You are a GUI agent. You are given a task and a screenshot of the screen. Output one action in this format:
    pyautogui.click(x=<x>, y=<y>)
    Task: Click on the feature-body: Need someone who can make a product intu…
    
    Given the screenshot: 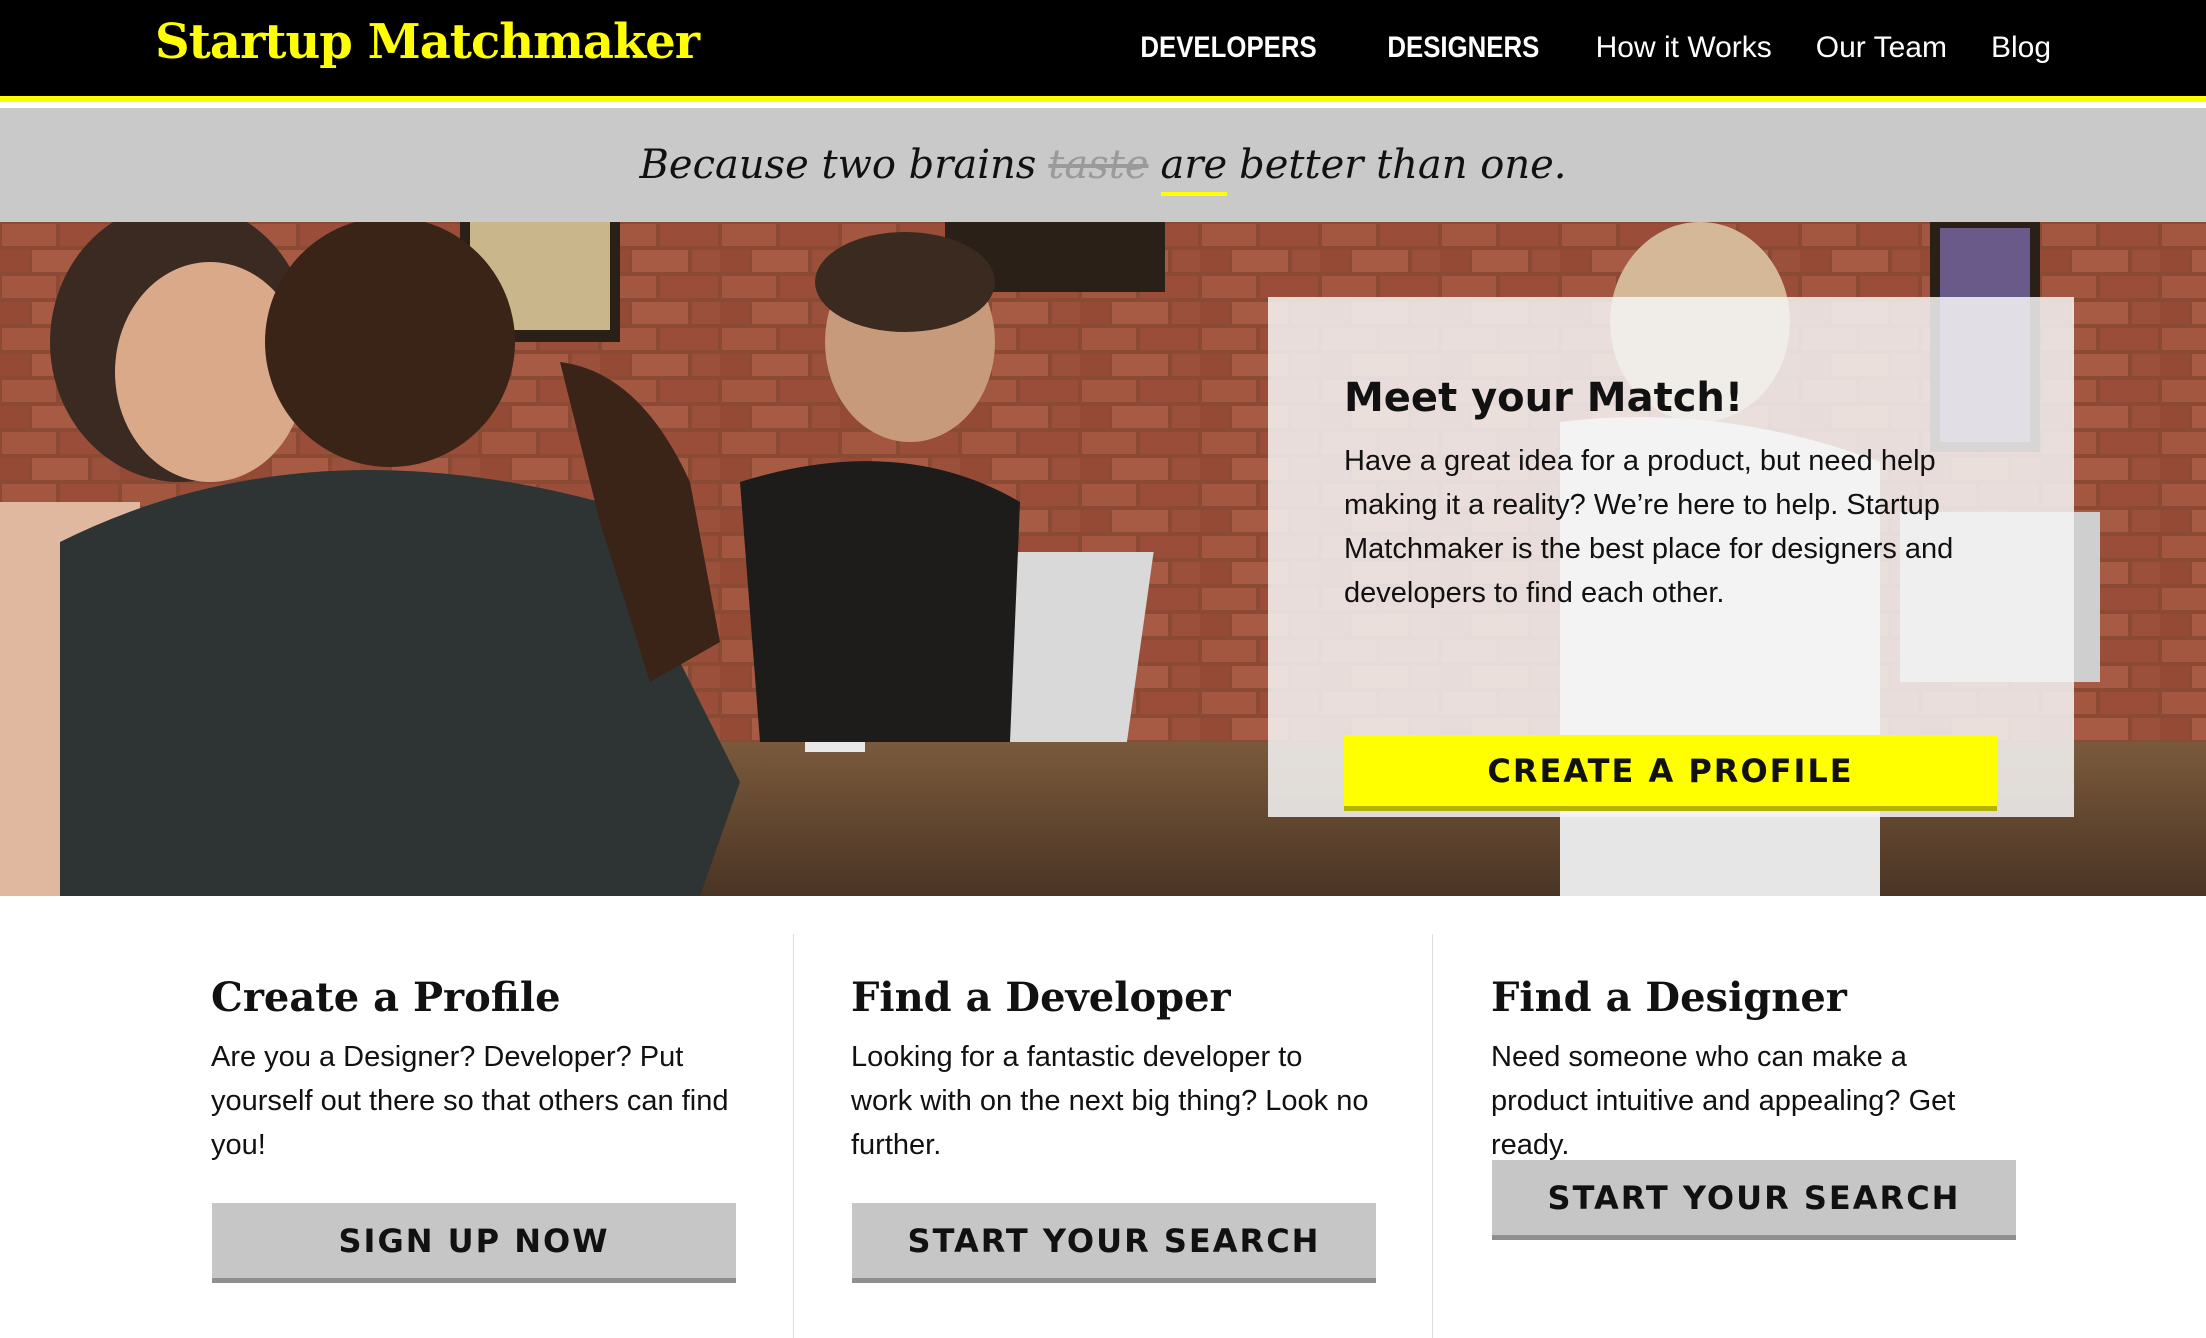 What is the action you would take?
    pyautogui.click(x=1723, y=1101)
    